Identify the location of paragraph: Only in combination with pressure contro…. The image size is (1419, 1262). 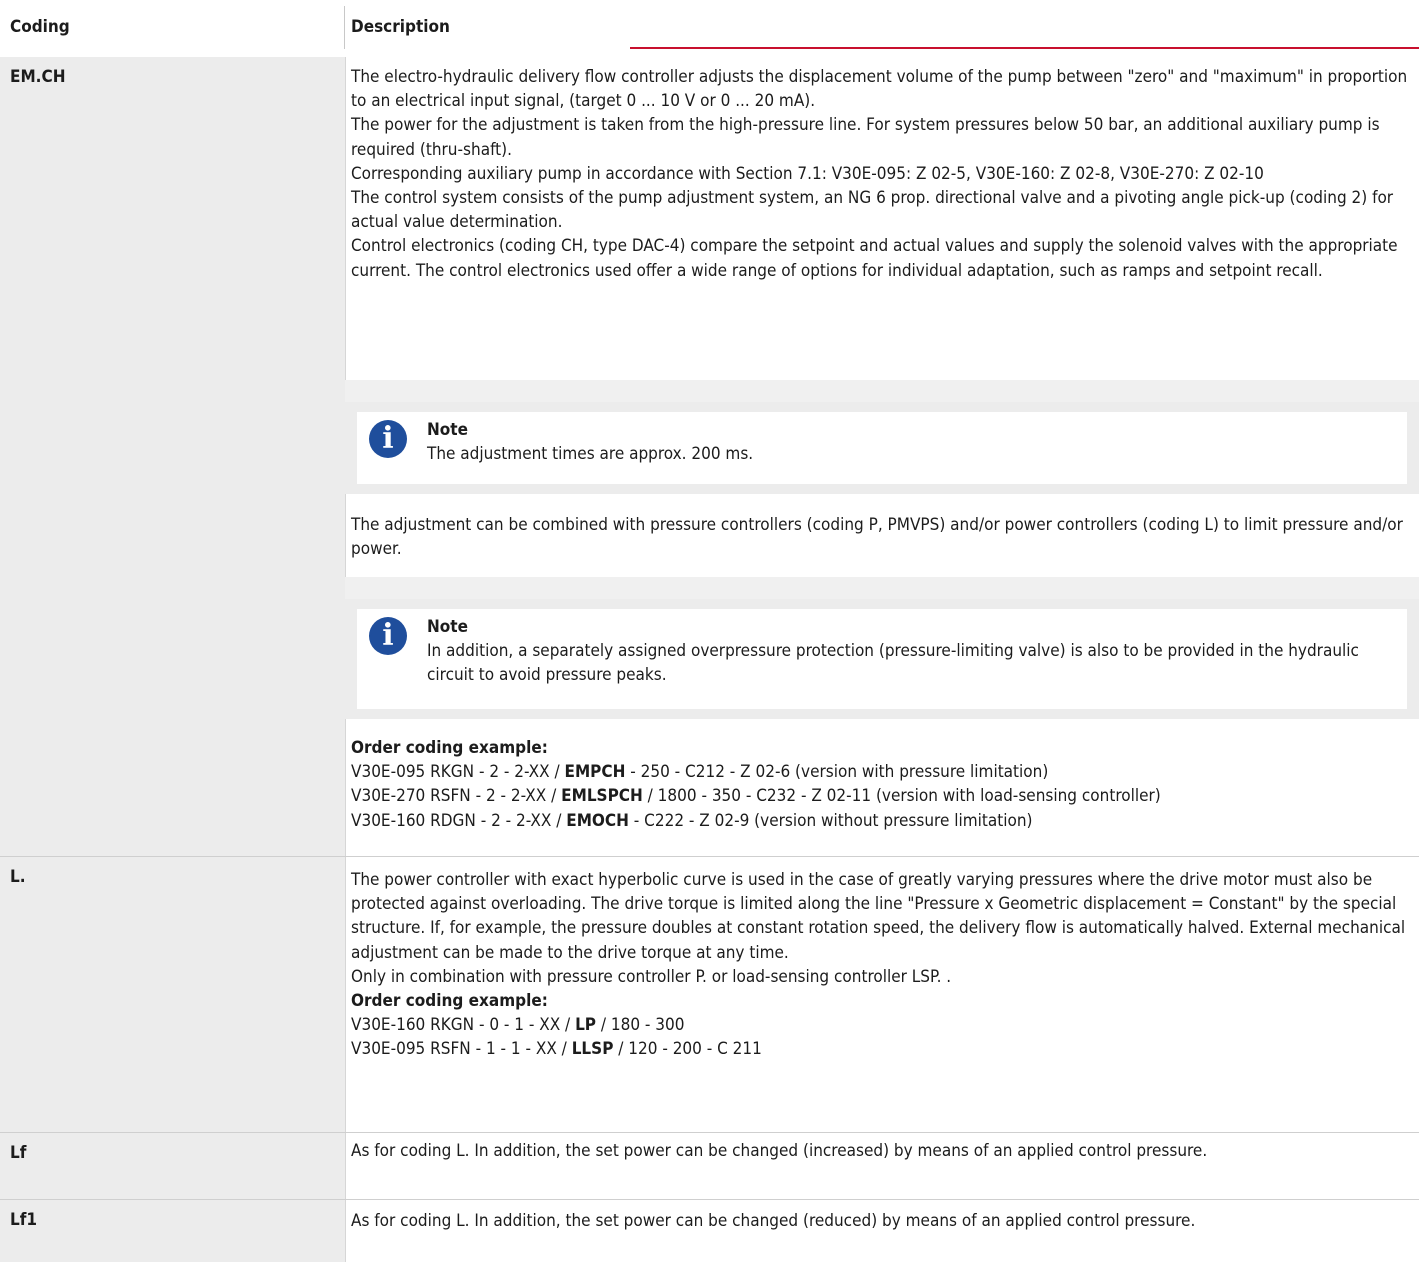
(651, 976).